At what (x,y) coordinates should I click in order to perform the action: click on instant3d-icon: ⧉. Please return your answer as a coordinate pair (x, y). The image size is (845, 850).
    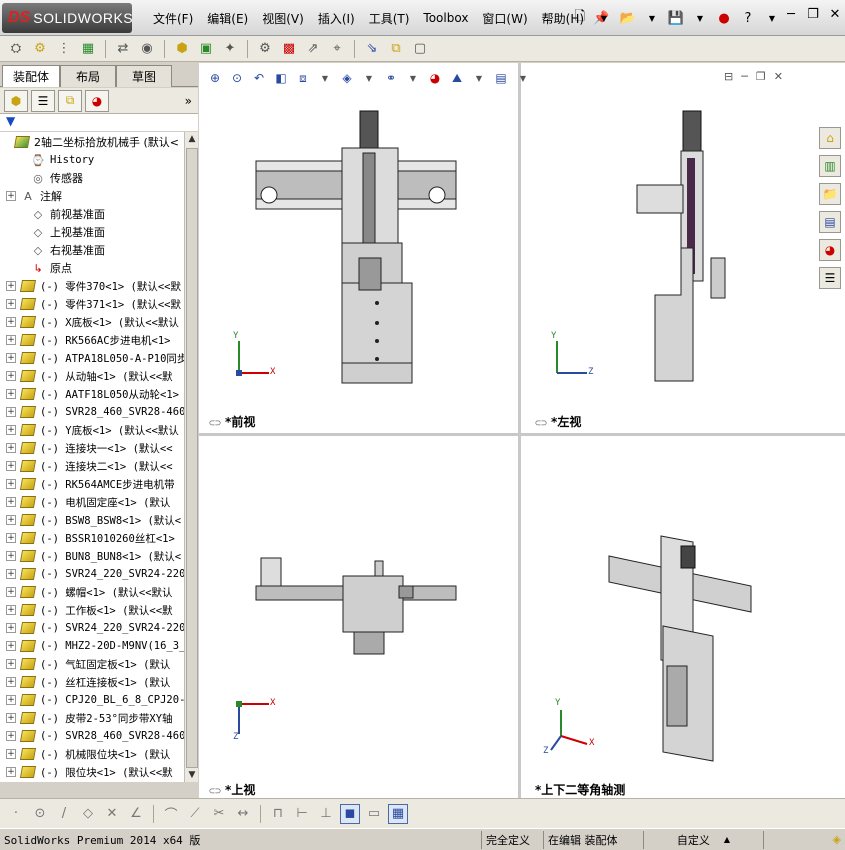
    Looking at the image, I should click on (396, 49).